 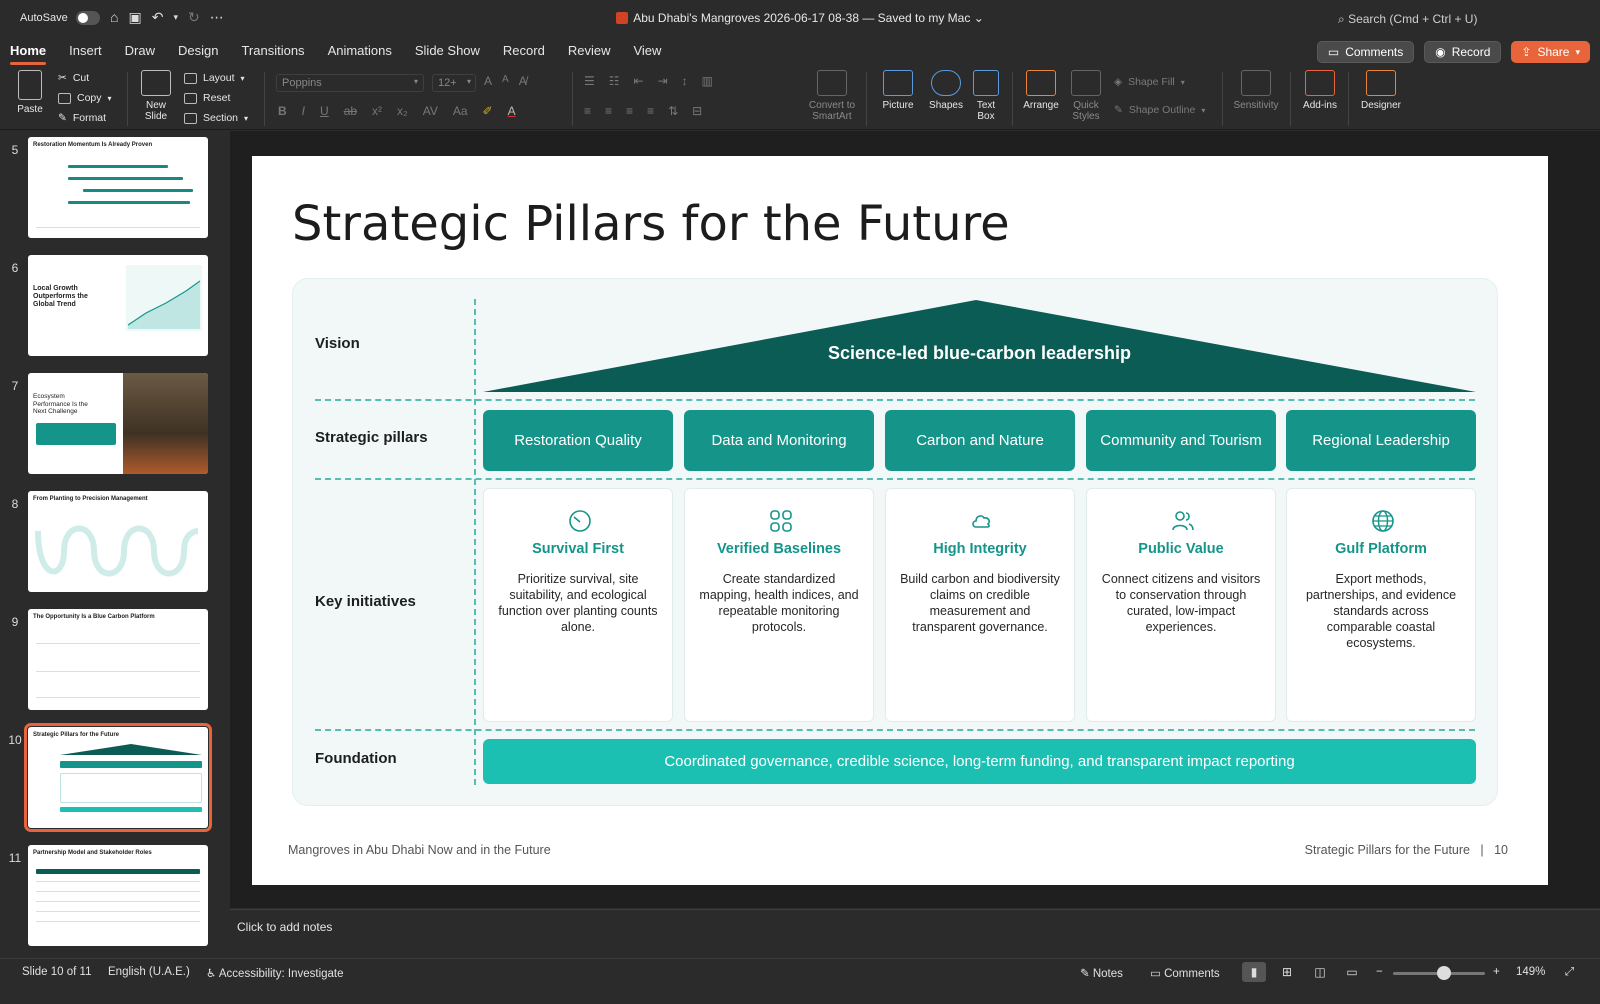 I want to click on layout-button: Layout ▾, so click(x=216, y=78).